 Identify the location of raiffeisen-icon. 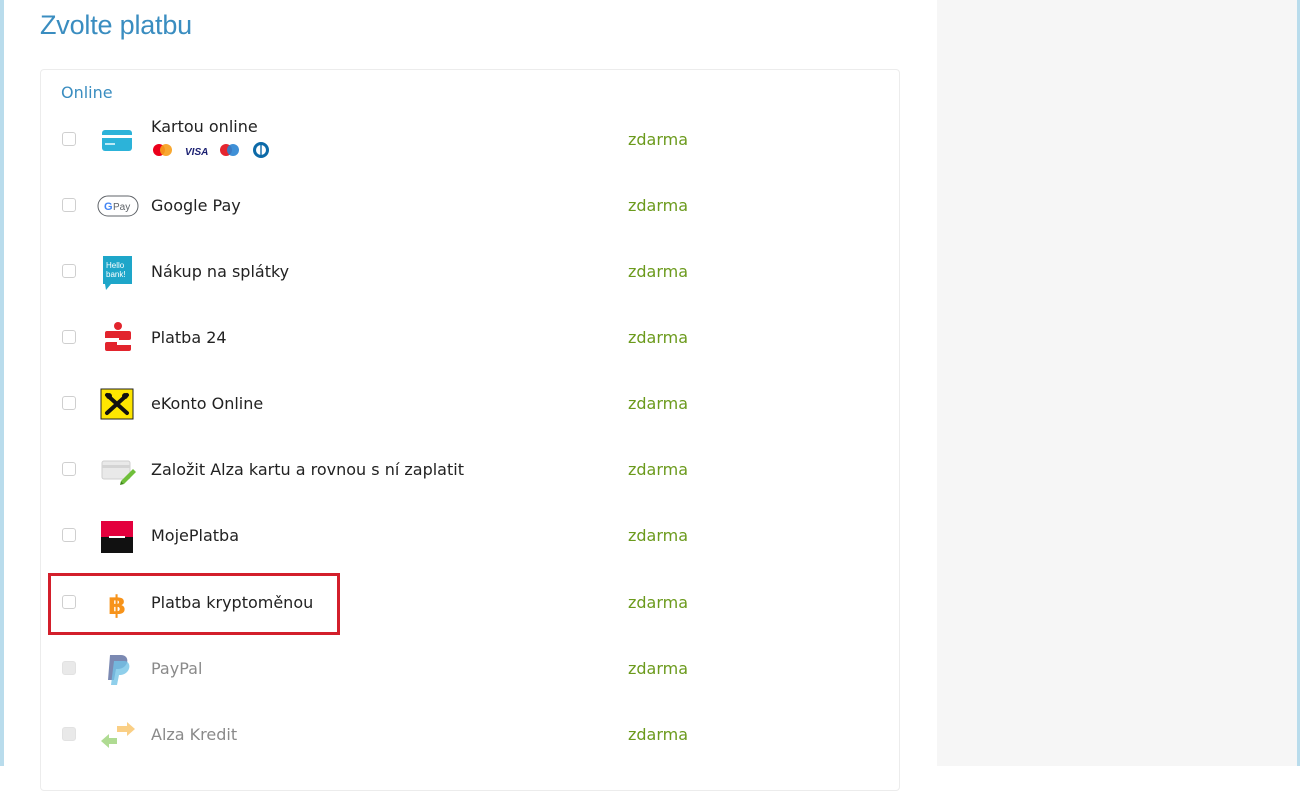
(117, 404).